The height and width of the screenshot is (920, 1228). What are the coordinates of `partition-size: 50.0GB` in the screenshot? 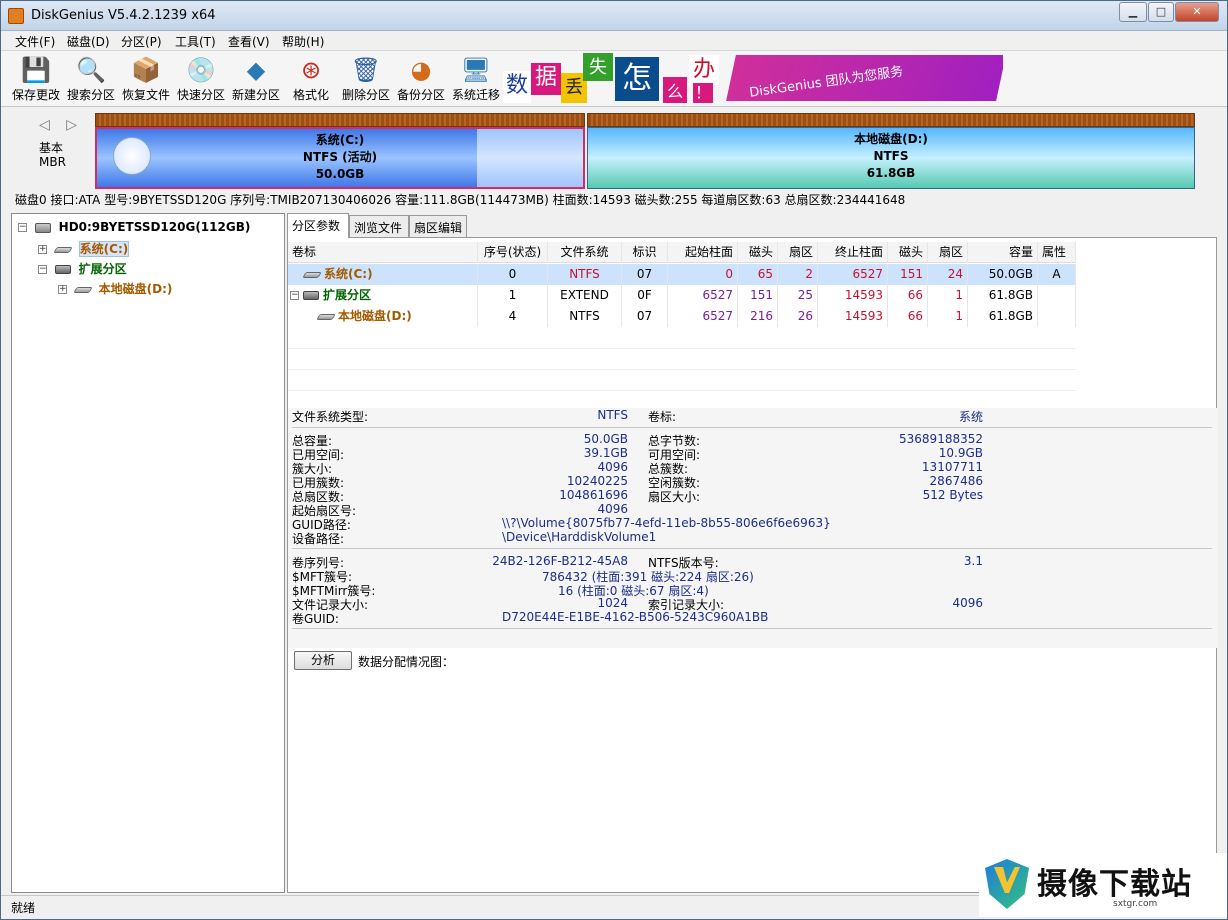 It's located at (340, 174).